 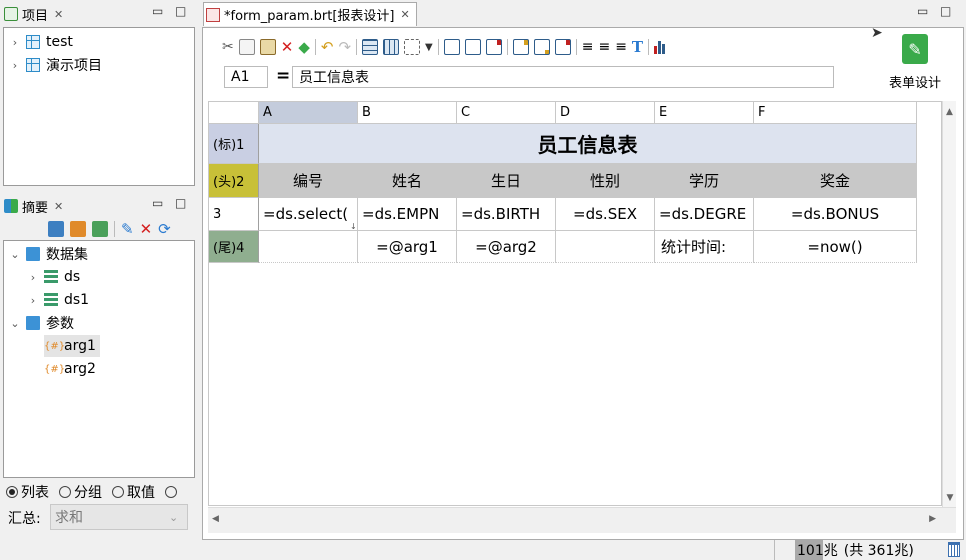 What do you see at coordinates (57, 300) in the screenshot?
I see `tree-item-ds1: › ds1` at bounding box center [57, 300].